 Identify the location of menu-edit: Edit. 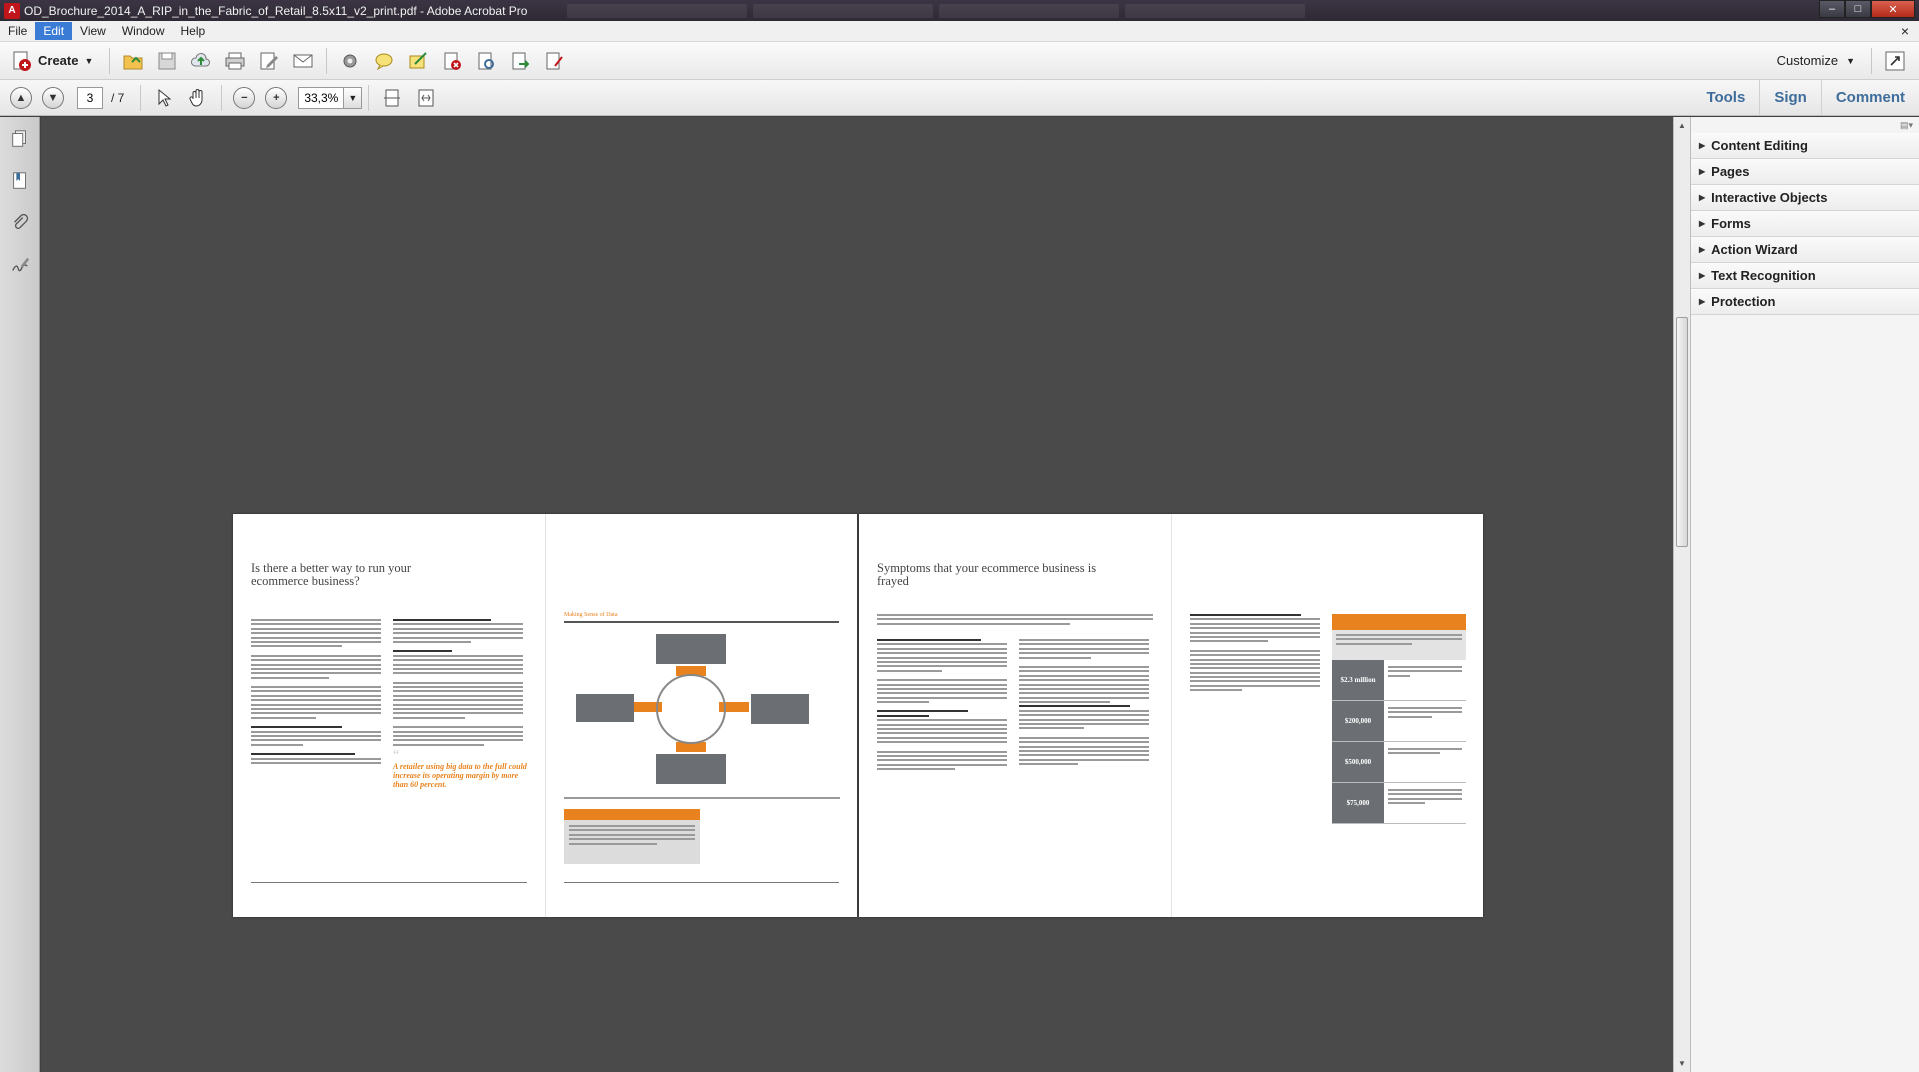
(54, 31).